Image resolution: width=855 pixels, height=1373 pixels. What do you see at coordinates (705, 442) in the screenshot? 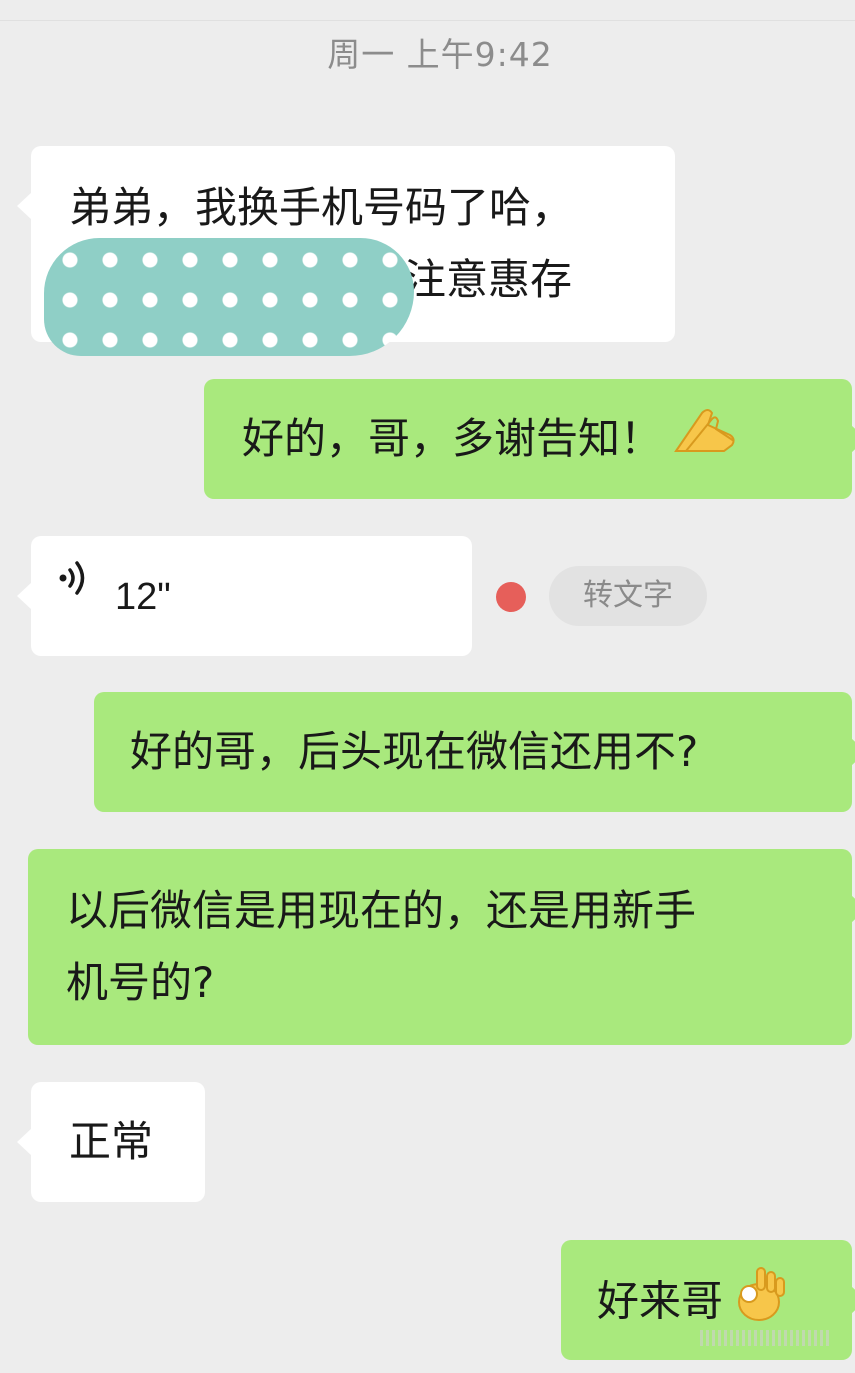
I see `folded-hands-emoji-icon` at bounding box center [705, 442].